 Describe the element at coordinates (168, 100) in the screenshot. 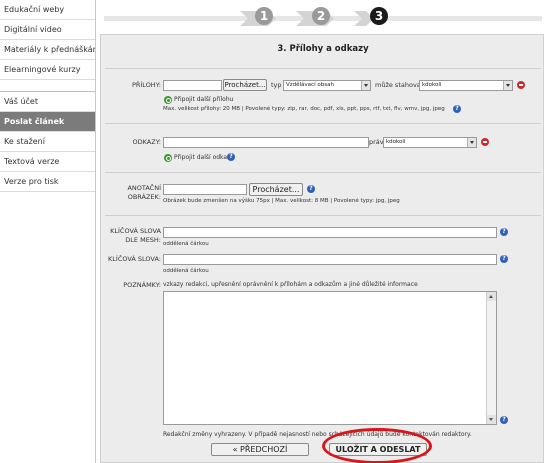

I see `add-attachment-icon` at that location.